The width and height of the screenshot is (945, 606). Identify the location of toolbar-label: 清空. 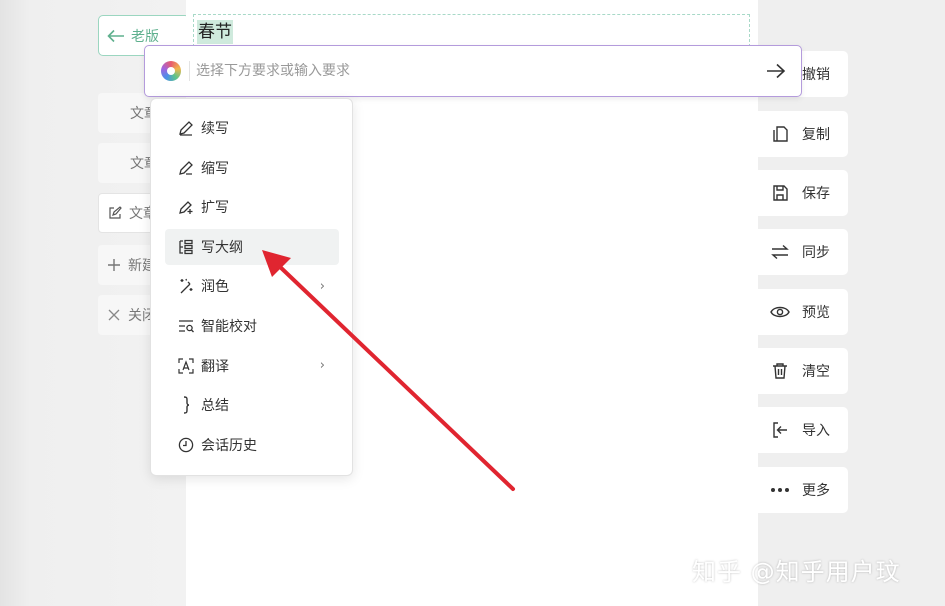
(816, 372).